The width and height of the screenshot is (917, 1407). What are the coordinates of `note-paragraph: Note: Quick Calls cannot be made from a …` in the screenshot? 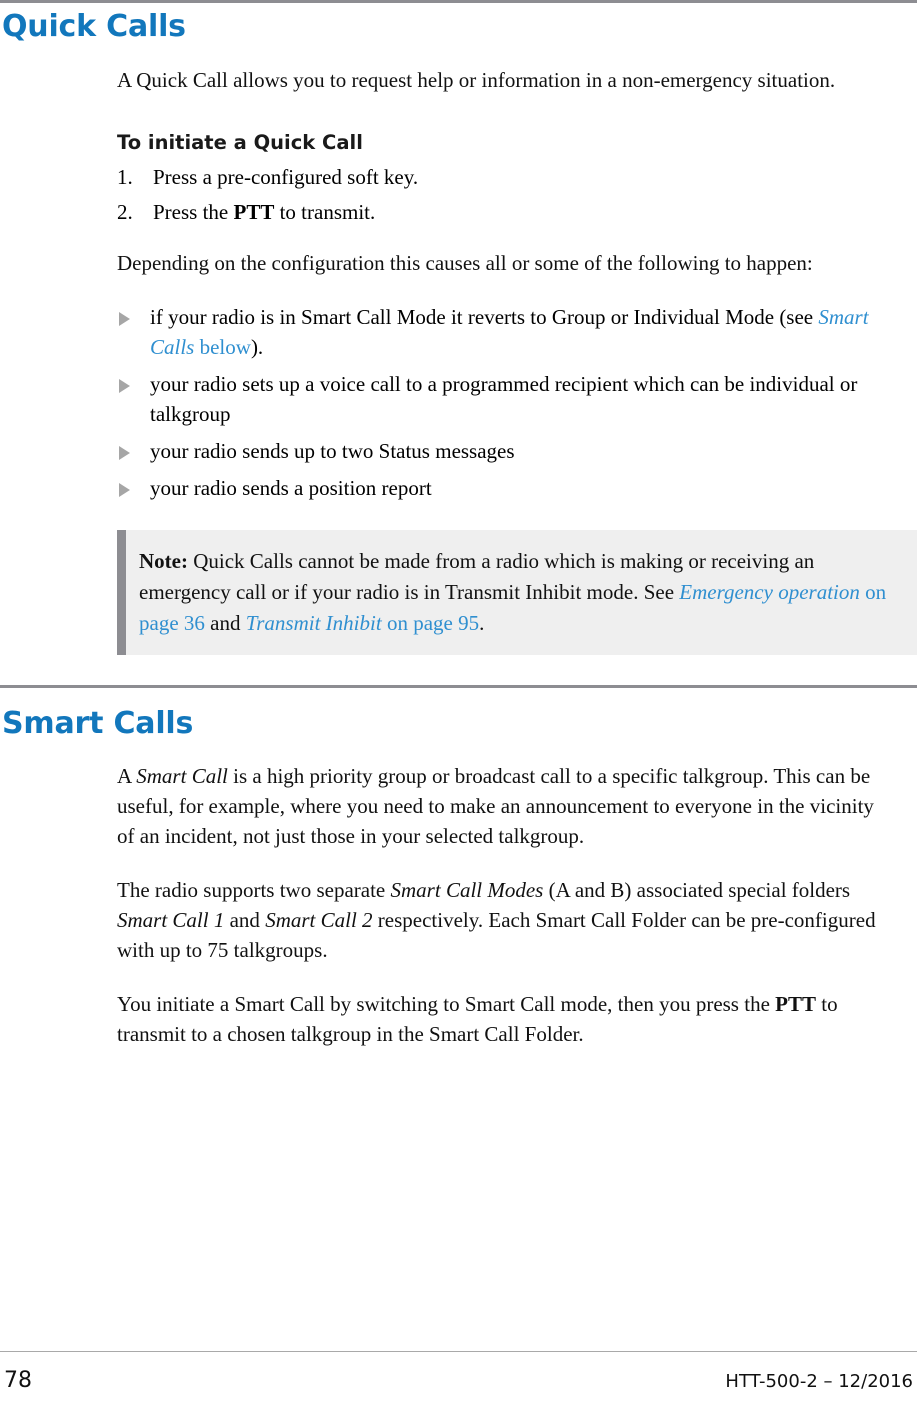 It's located at (519, 592).